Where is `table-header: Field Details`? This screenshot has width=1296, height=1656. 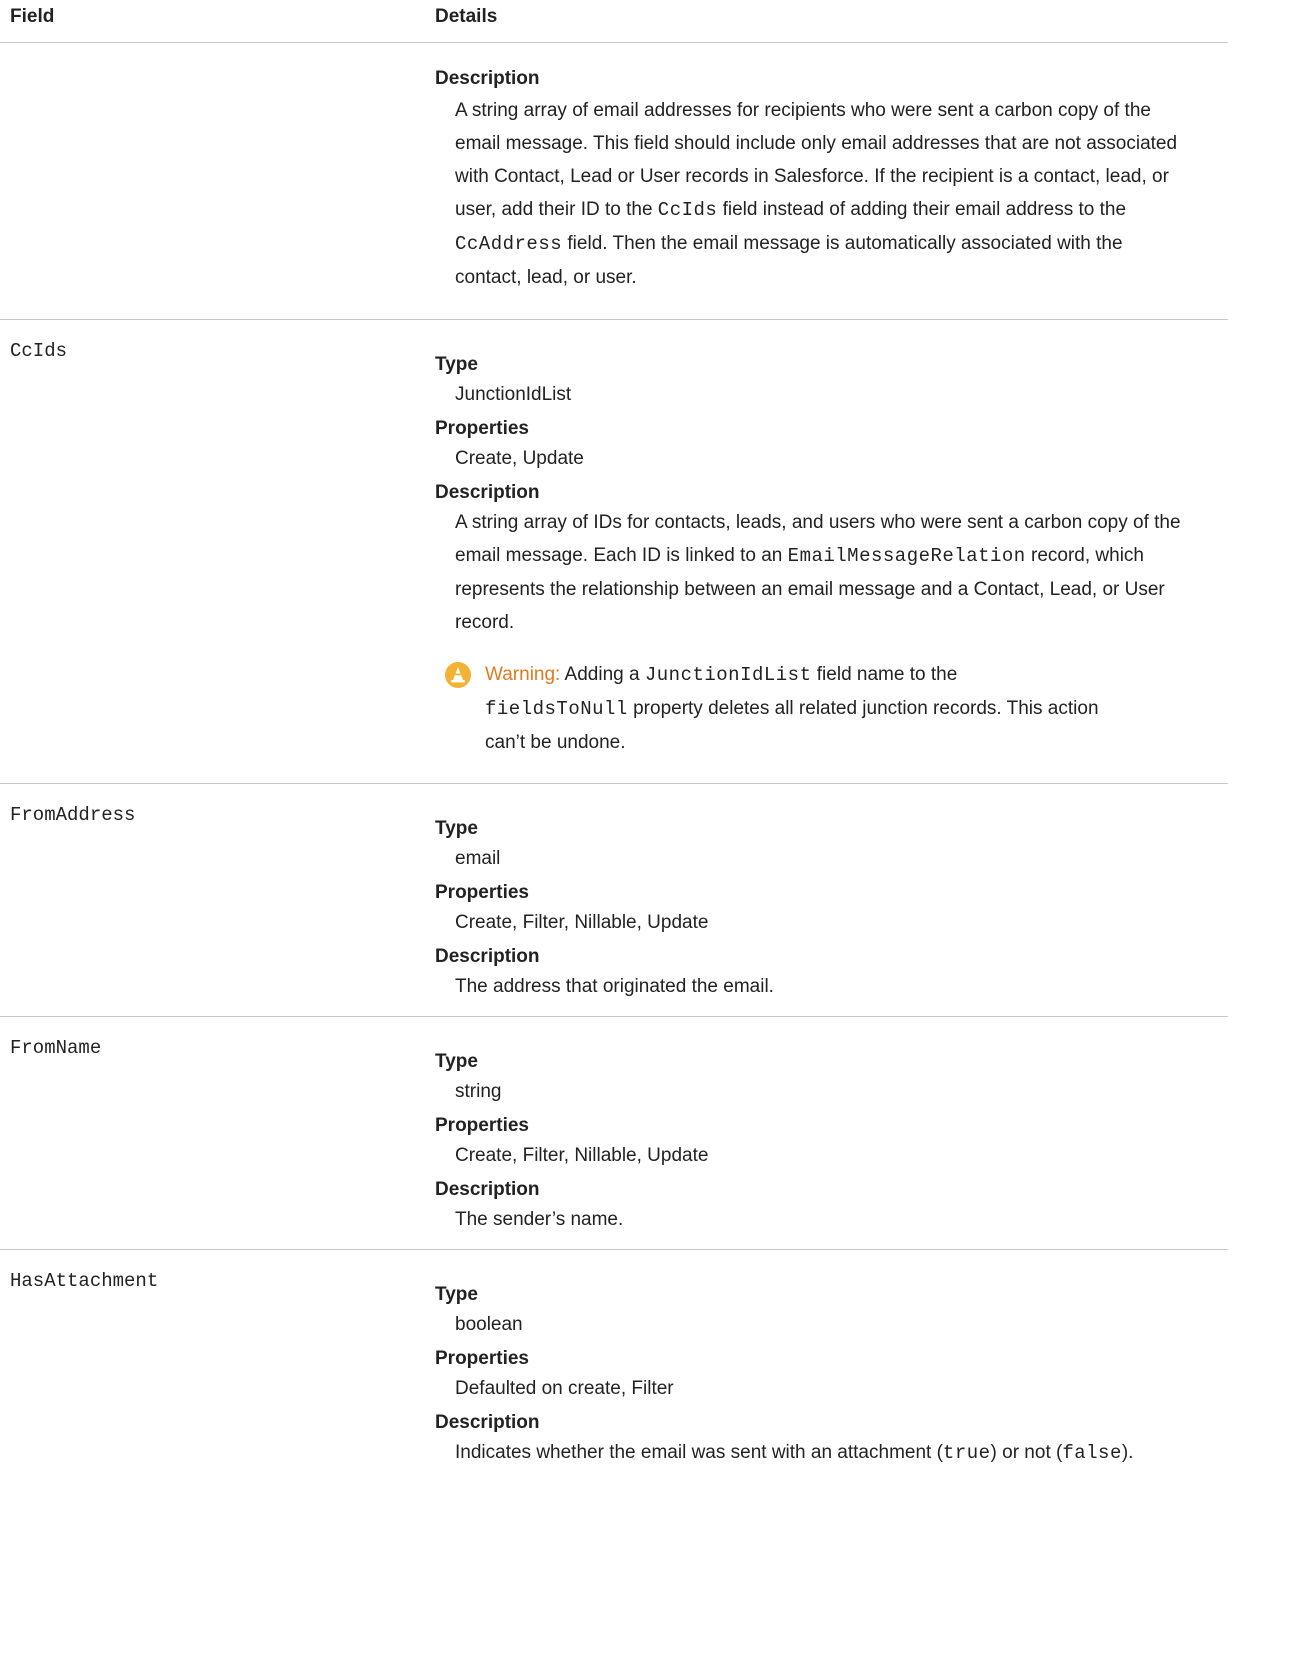 table-header: Field Details is located at coordinates (614, 21).